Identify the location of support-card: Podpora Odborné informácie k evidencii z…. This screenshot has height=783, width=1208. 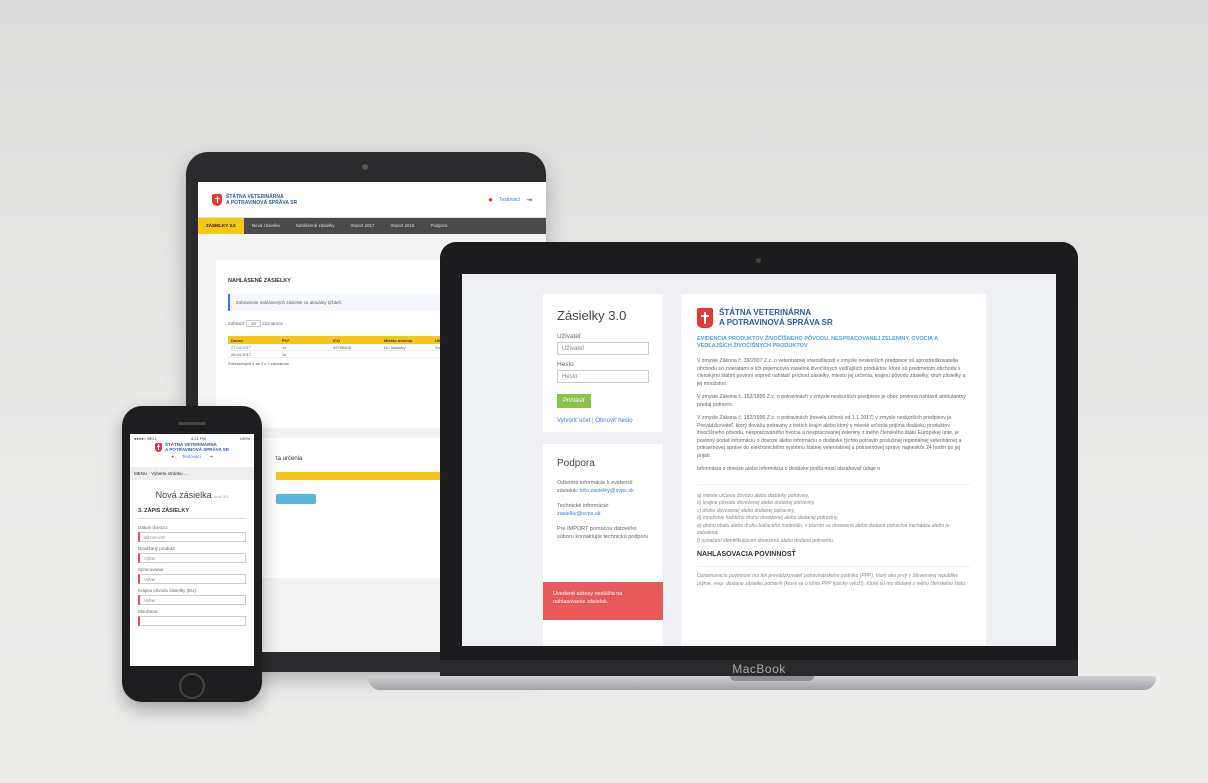
(603, 545).